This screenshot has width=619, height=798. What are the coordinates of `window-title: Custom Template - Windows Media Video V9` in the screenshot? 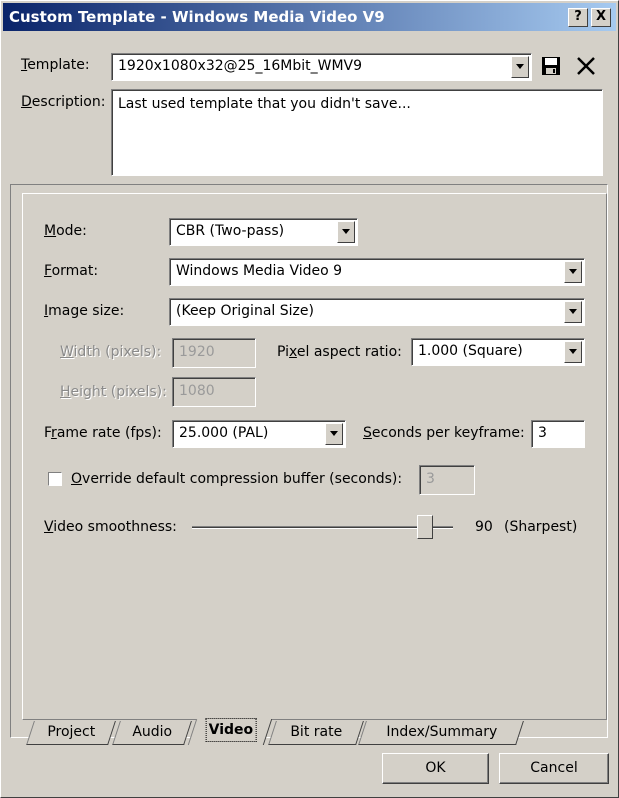 It's located at (197, 17).